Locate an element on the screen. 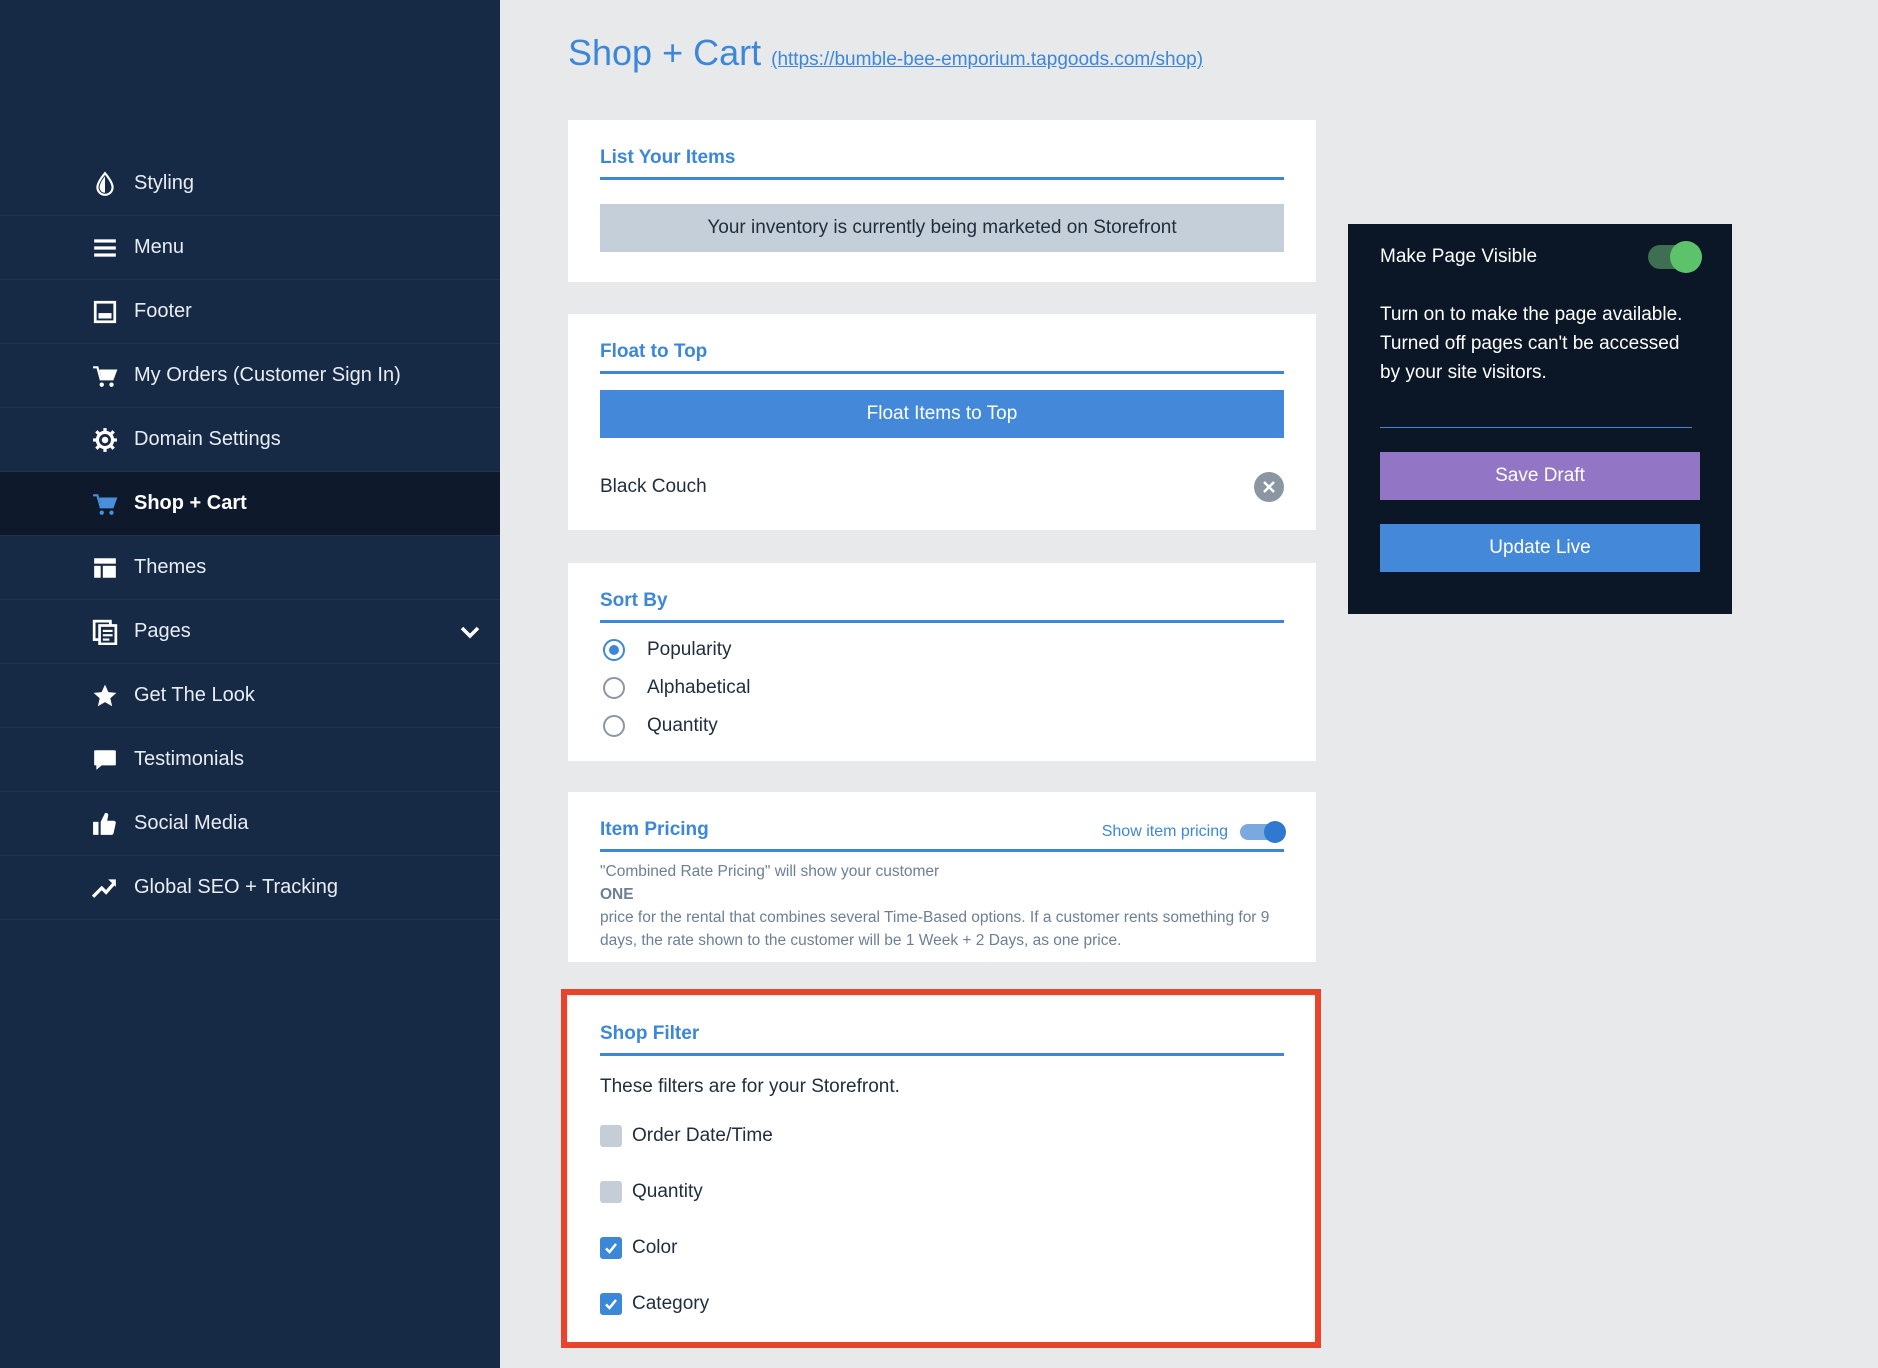 The image size is (1878, 1368). chat-icon is located at coordinates (105, 760).